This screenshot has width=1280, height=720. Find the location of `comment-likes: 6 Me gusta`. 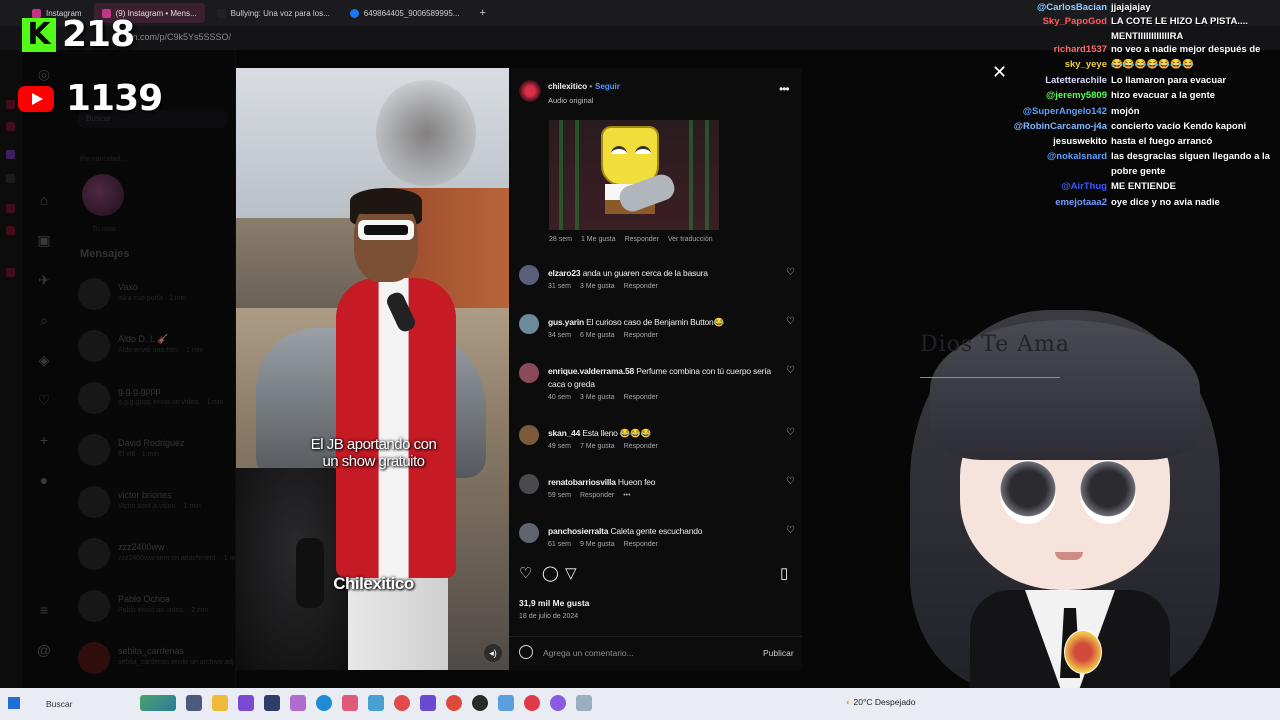

comment-likes: 6 Me gusta is located at coordinates (597, 335).